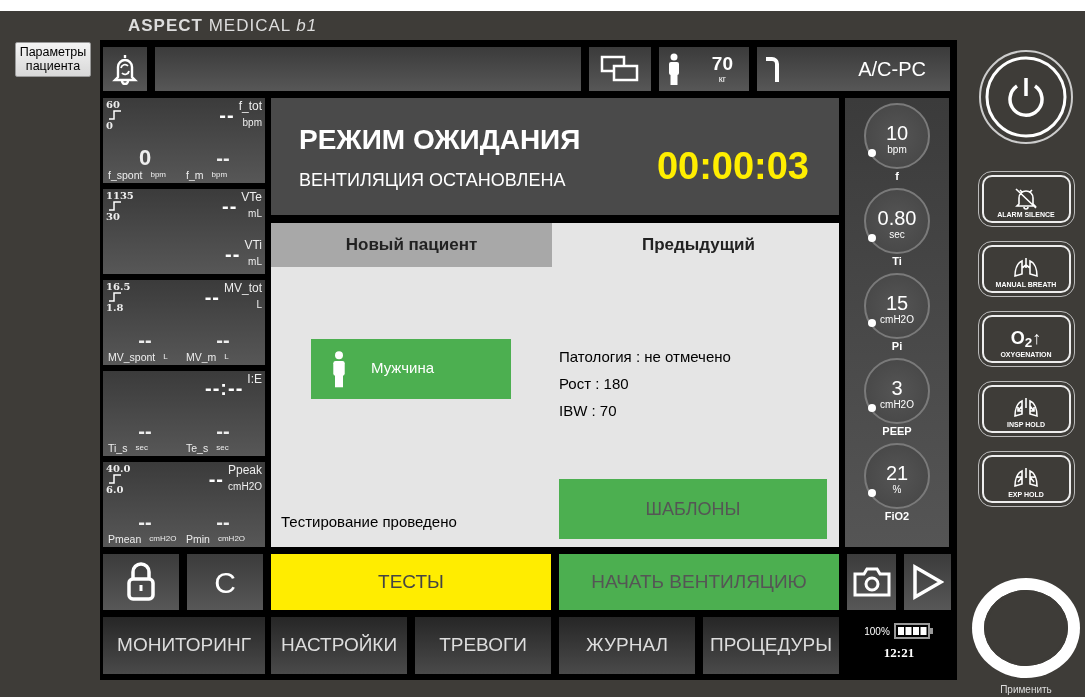 The width and height of the screenshot is (1085, 697). Describe the element at coordinates (732, 166) in the screenshot. I see `timer: 00:00:03` at that location.